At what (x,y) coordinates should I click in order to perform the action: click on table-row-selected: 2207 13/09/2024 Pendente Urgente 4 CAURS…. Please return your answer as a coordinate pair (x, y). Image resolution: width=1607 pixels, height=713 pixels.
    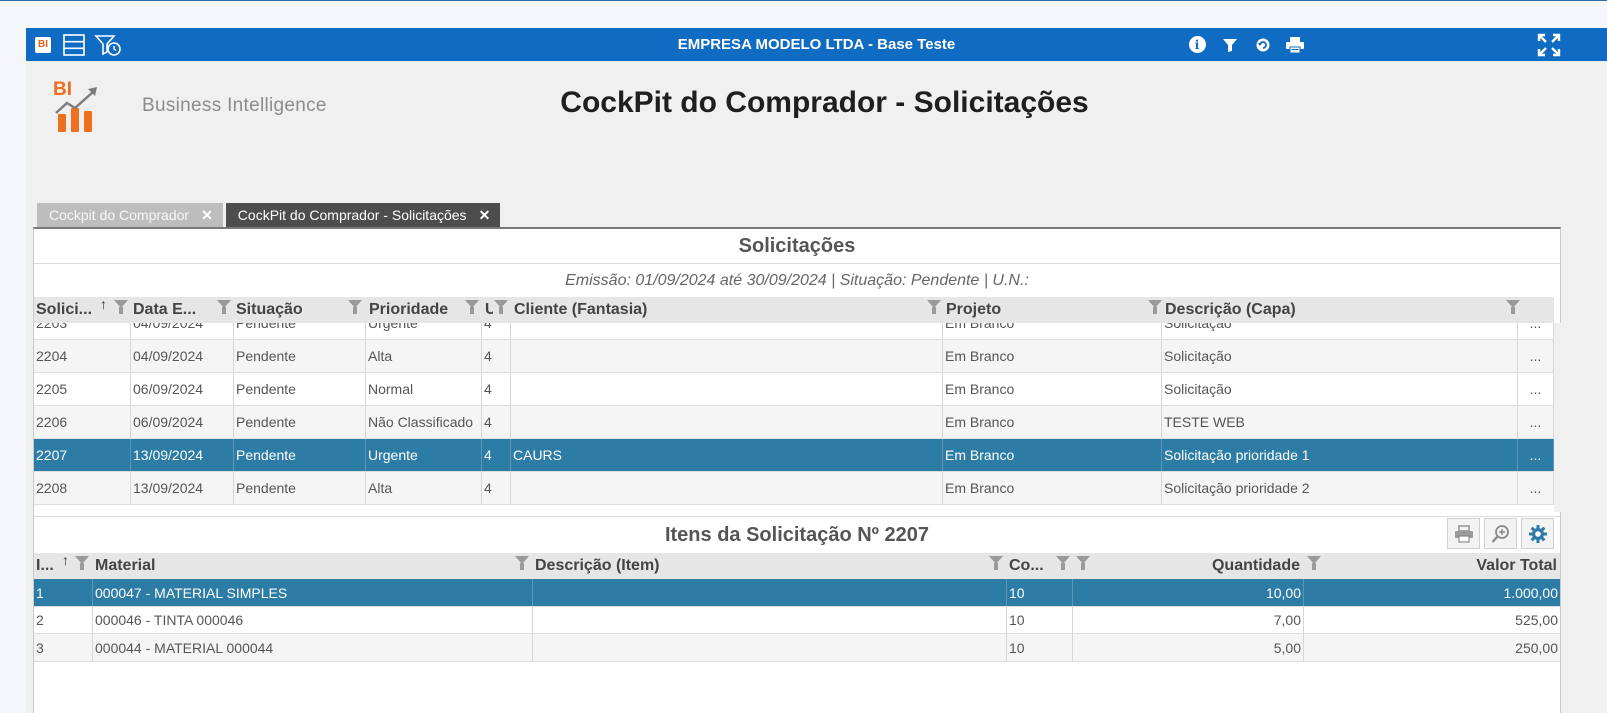
    Looking at the image, I should click on (794, 455).